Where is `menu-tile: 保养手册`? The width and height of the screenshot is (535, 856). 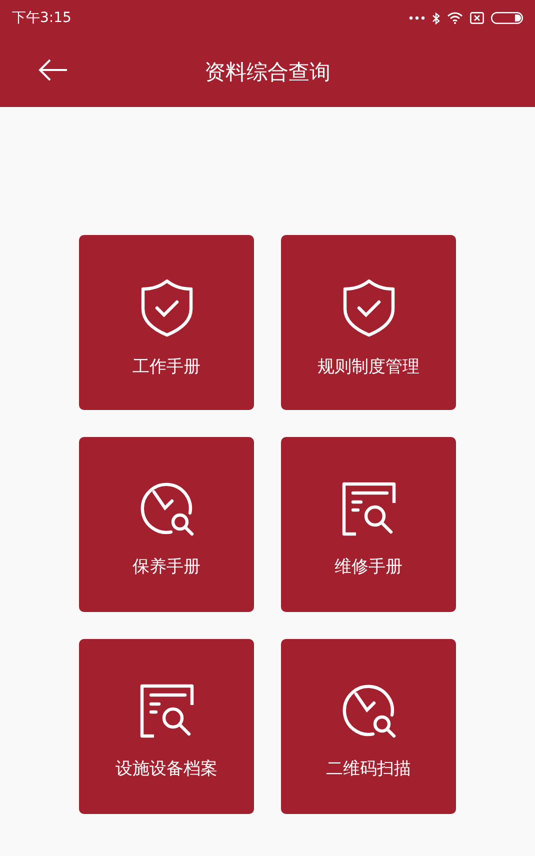 menu-tile: 保养手册 is located at coordinates (166, 524).